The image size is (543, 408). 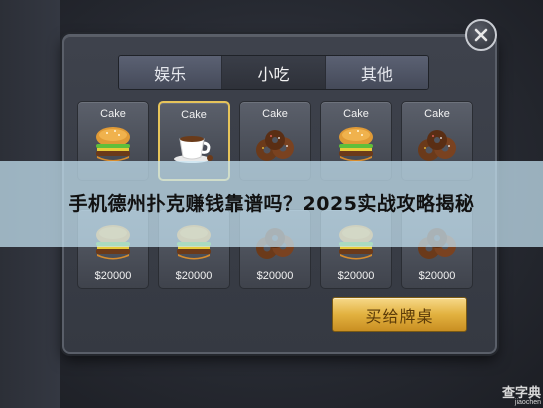 What do you see at coordinates (376, 72) in the screenshot?
I see `tab-other: 其他` at bounding box center [376, 72].